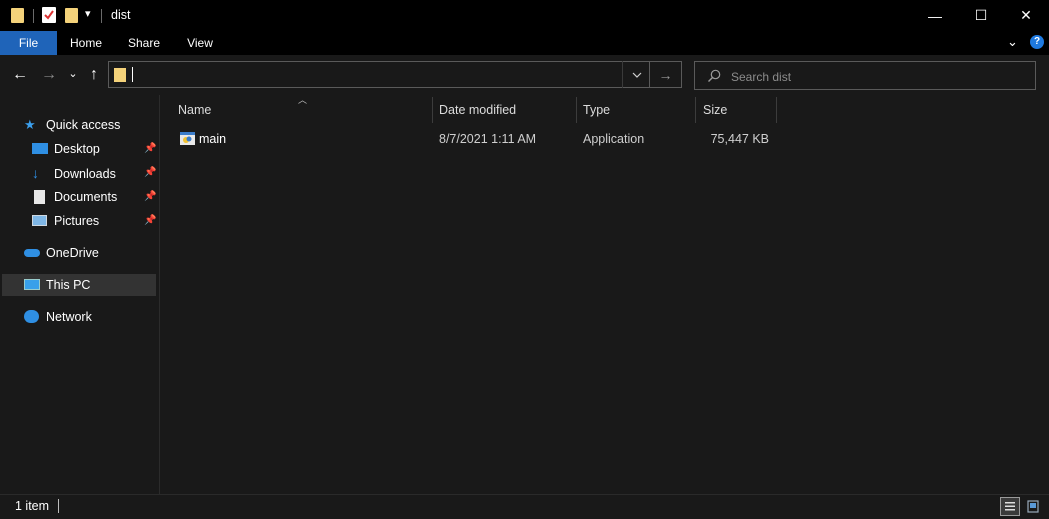  Describe the element at coordinates (305, 110) in the screenshot. I see `column-header-name: Name` at that location.